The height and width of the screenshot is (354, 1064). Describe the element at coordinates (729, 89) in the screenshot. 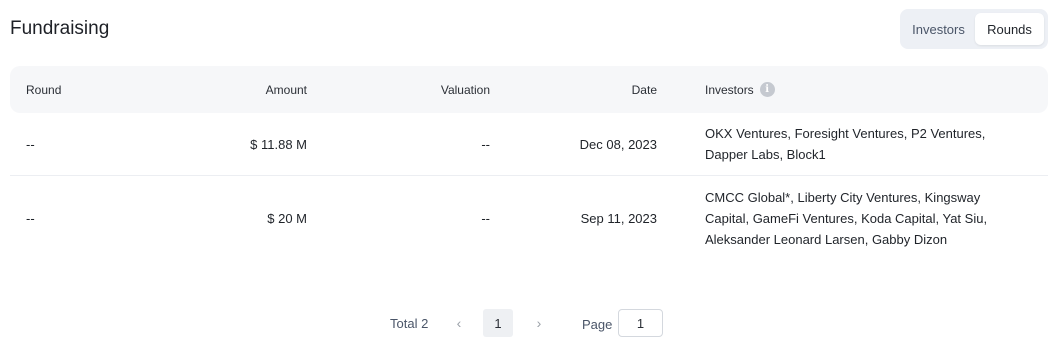

I see `column-header-investors-label: Investors` at that location.